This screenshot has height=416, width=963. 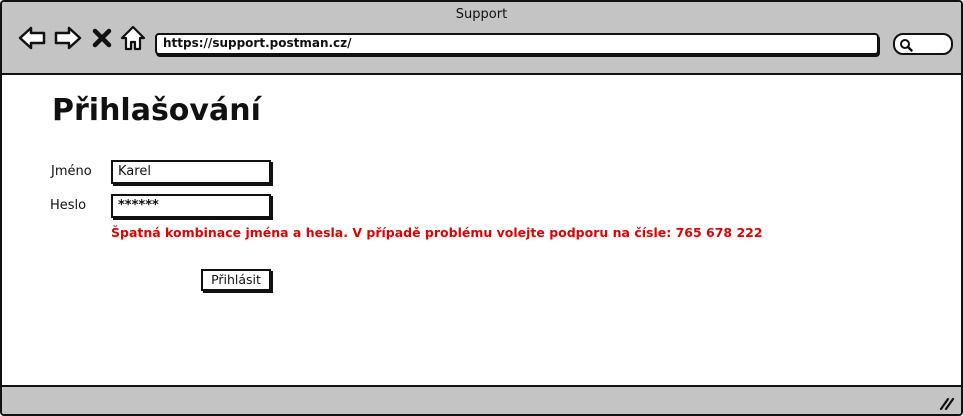 I want to click on login-button: Přihlásit, so click(x=236, y=280).